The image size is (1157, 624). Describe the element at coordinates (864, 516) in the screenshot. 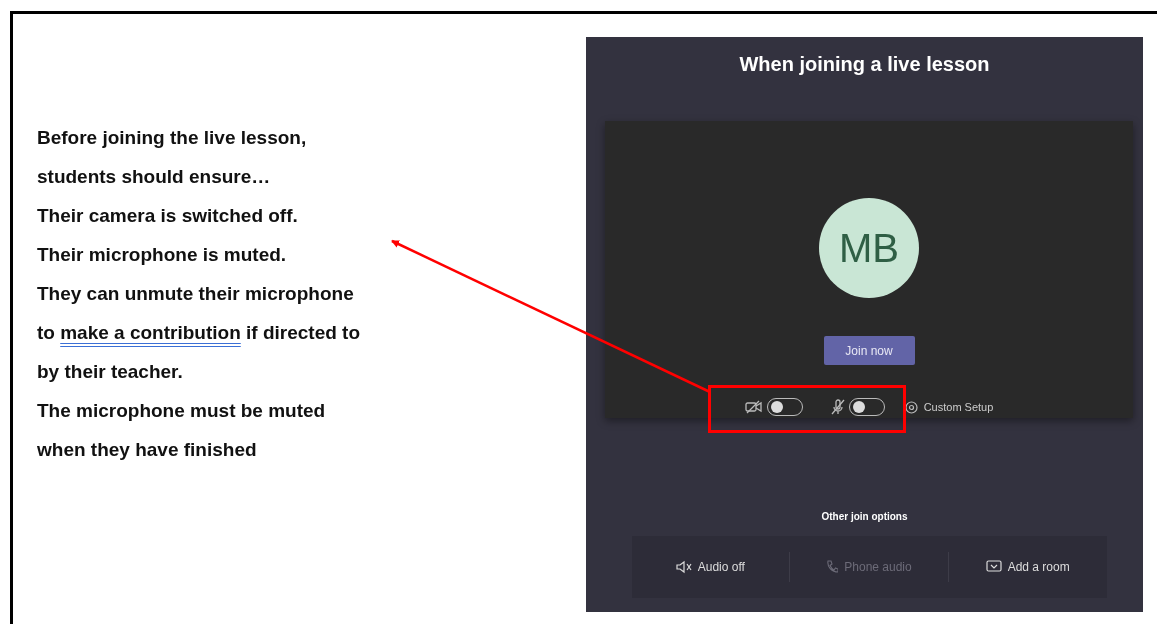

I see `section-heading: Other join options` at that location.